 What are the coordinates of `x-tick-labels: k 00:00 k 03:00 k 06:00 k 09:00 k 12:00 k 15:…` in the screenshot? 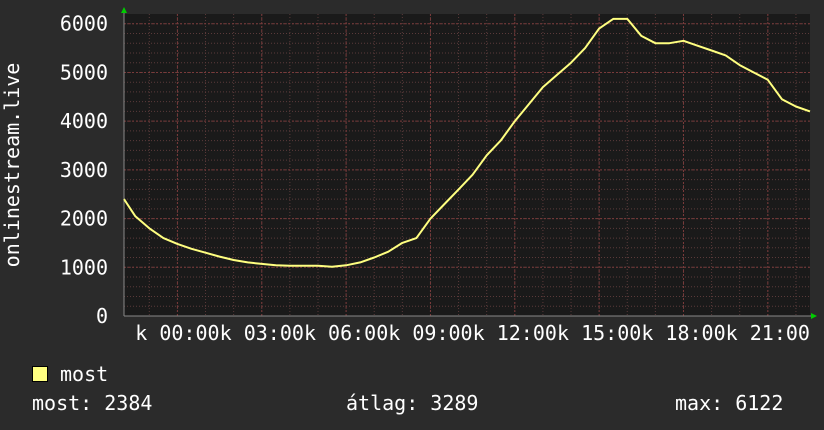 It's located at (472, 333).